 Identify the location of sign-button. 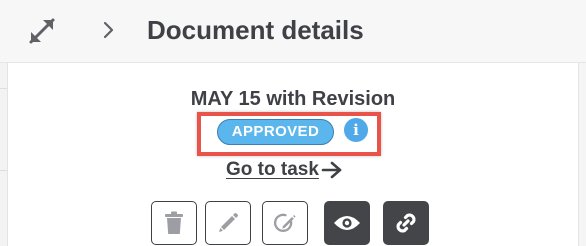
(285, 223).